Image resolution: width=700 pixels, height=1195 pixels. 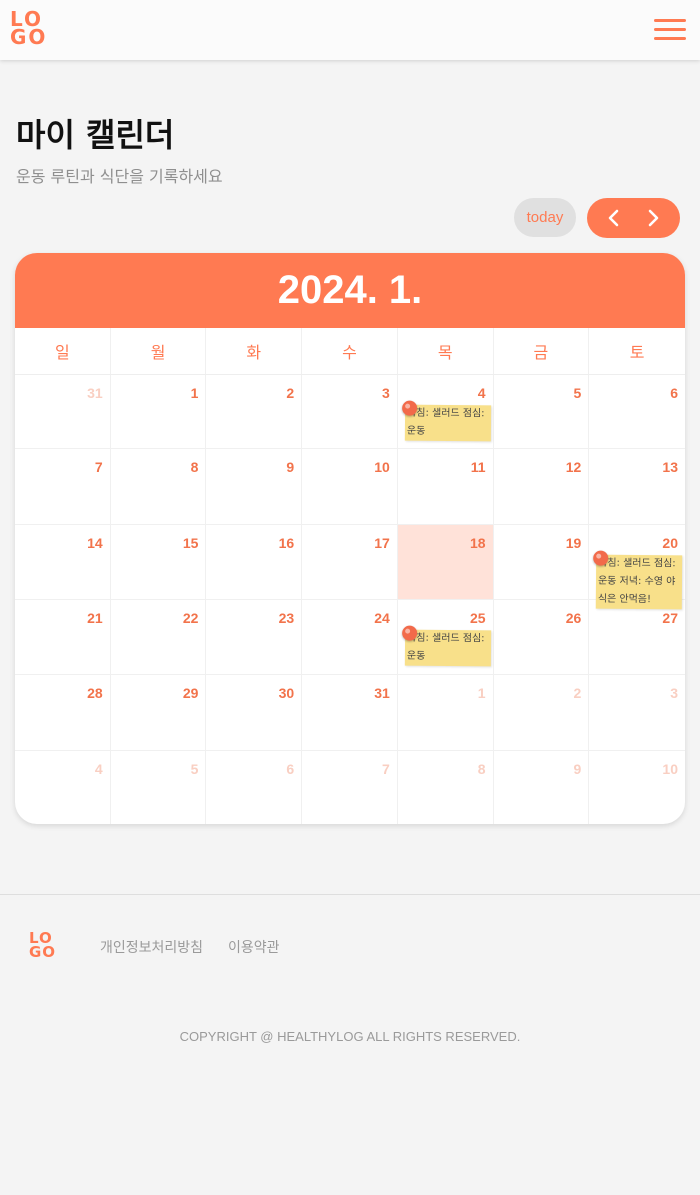 I want to click on day-number: 22, so click(x=190, y=618).